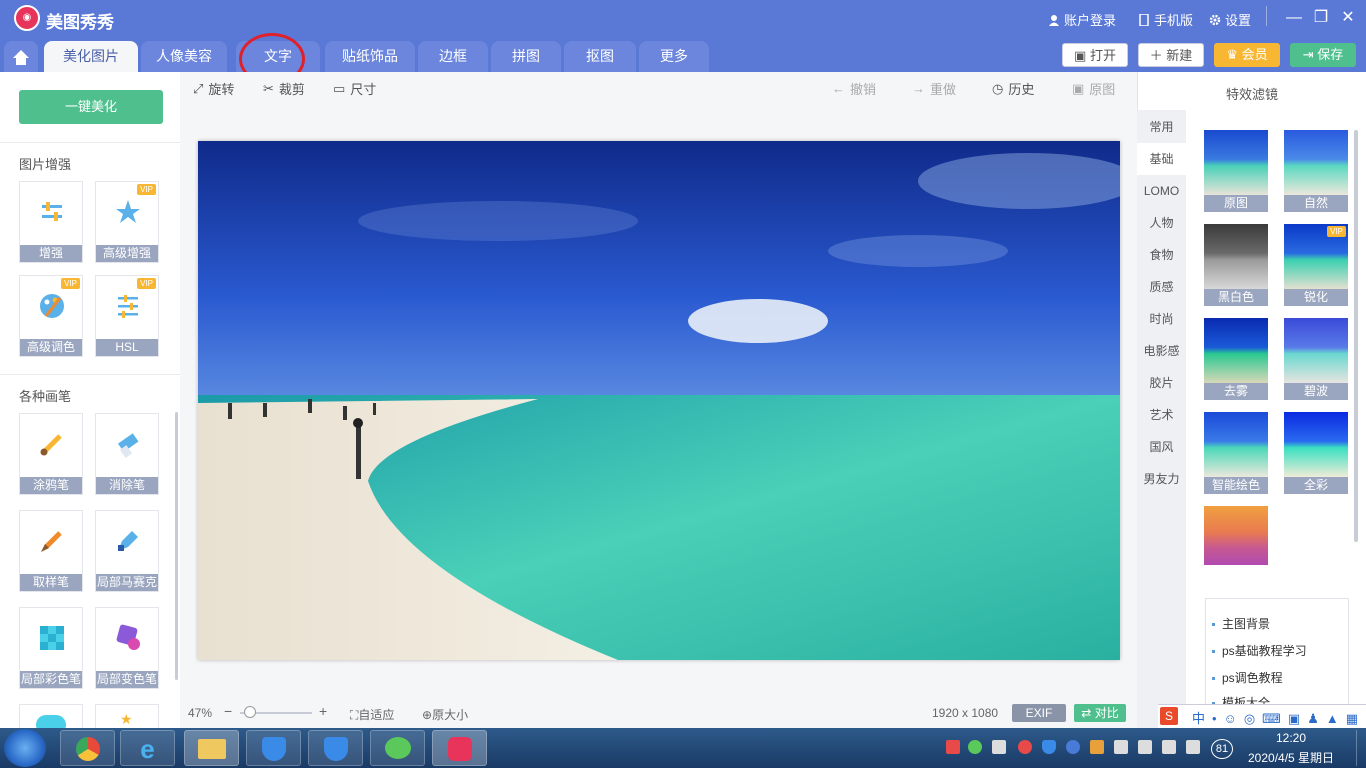  What do you see at coordinates (838, 88) in the screenshot?
I see `undo-arrow-icon: ←` at bounding box center [838, 88].